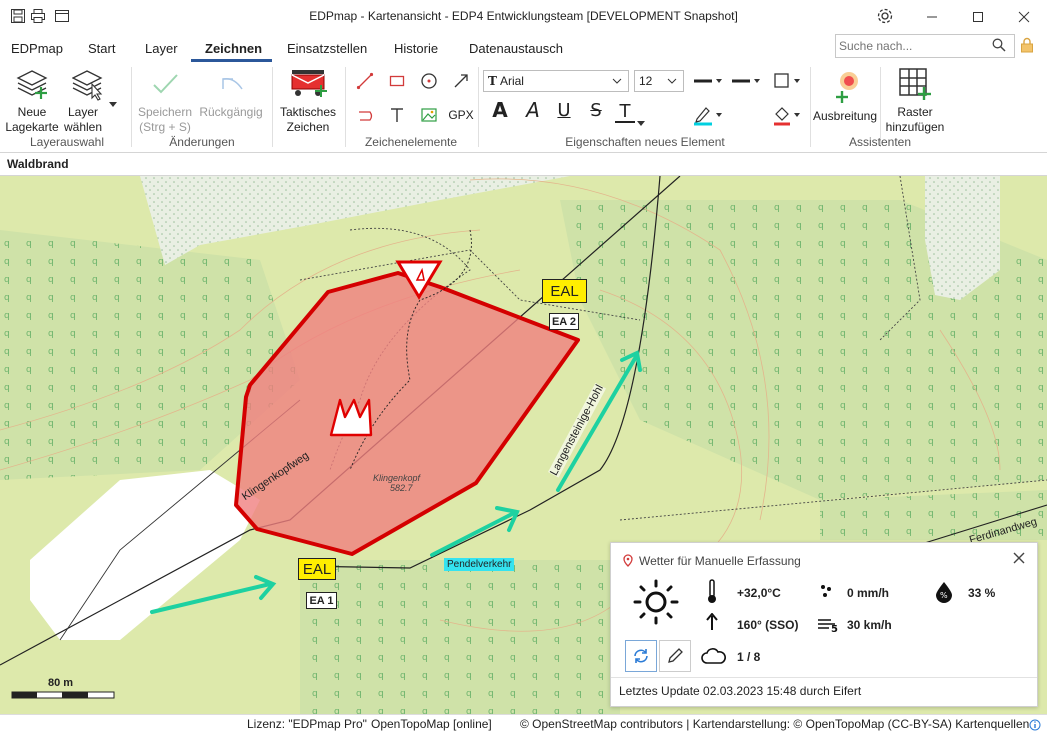 The image size is (1047, 734). What do you see at coordinates (37, 48) in the screenshot?
I see `tab-edpmap: EDPmap` at bounding box center [37, 48].